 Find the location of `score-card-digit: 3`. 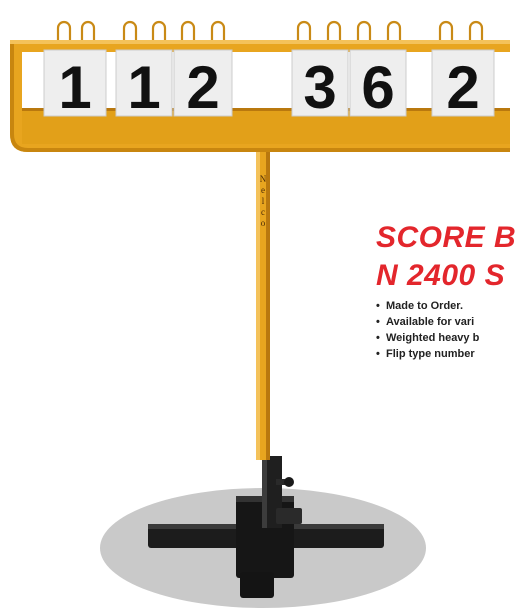

score-card-digit: 3 is located at coordinates (319, 87).